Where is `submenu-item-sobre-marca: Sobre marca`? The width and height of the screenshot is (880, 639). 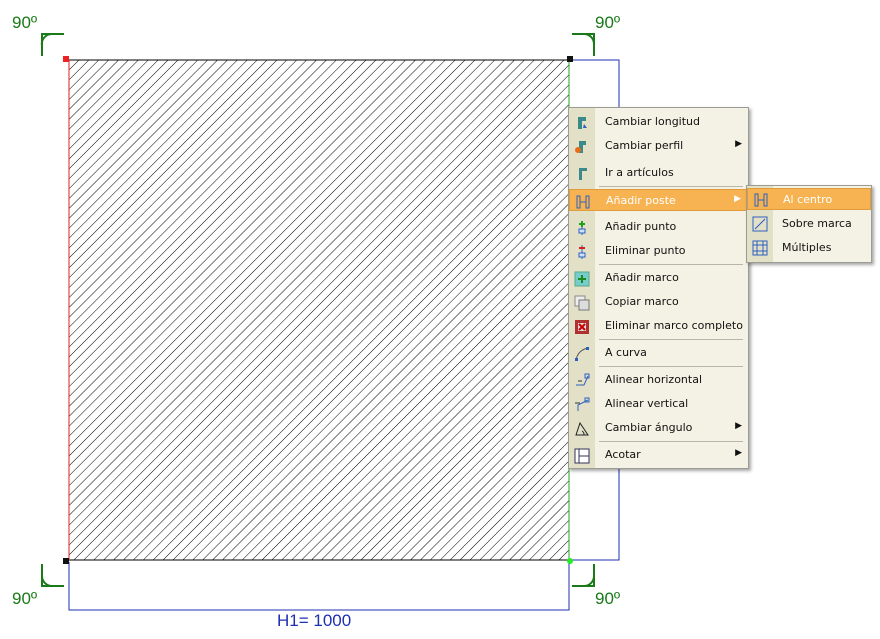
submenu-item-sobre-marca: Sobre marca is located at coordinates (809, 224).